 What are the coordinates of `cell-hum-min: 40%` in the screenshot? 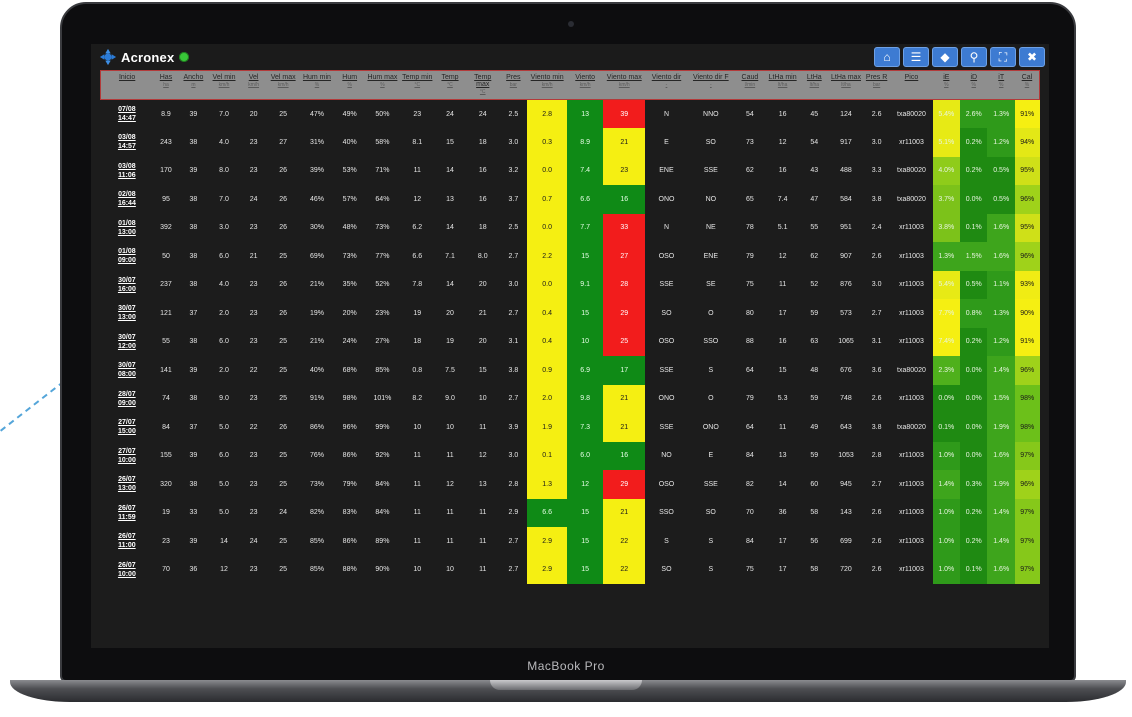 It's located at (316, 370).